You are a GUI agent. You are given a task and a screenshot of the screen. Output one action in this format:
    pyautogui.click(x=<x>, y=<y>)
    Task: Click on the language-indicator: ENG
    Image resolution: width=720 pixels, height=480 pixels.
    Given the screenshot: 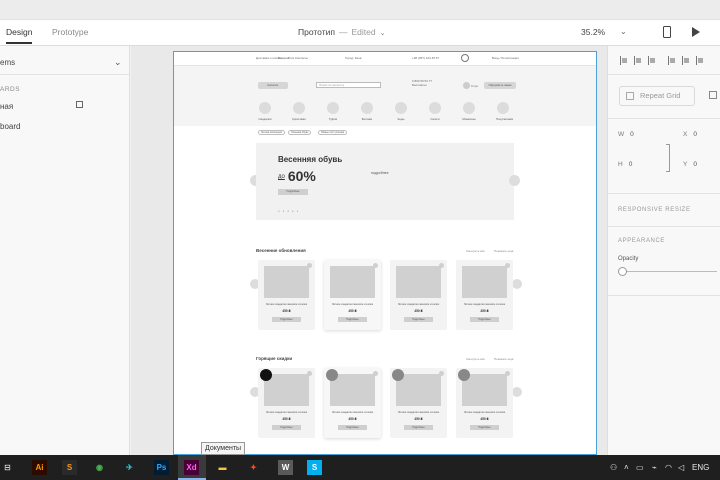 What is the action you would take?
    pyautogui.click(x=700, y=467)
    